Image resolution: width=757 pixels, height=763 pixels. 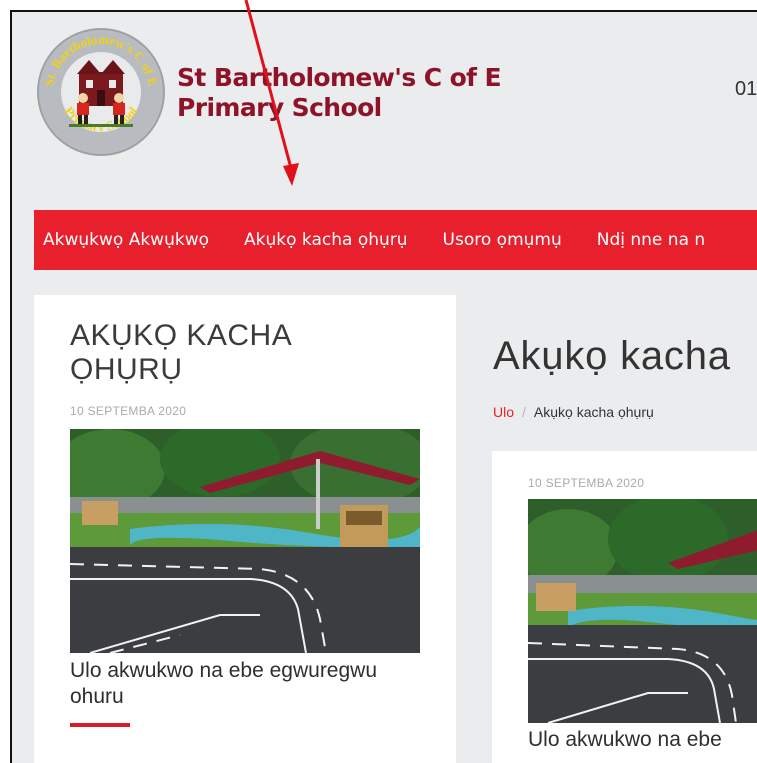 I want to click on phone-number: 01, so click(x=746, y=89).